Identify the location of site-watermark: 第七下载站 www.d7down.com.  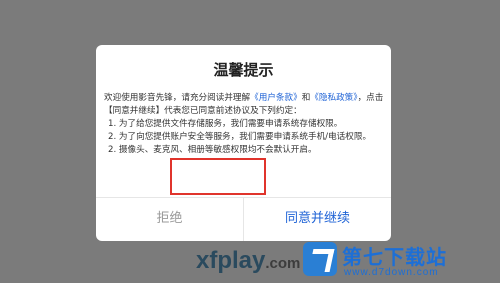
(398, 261).